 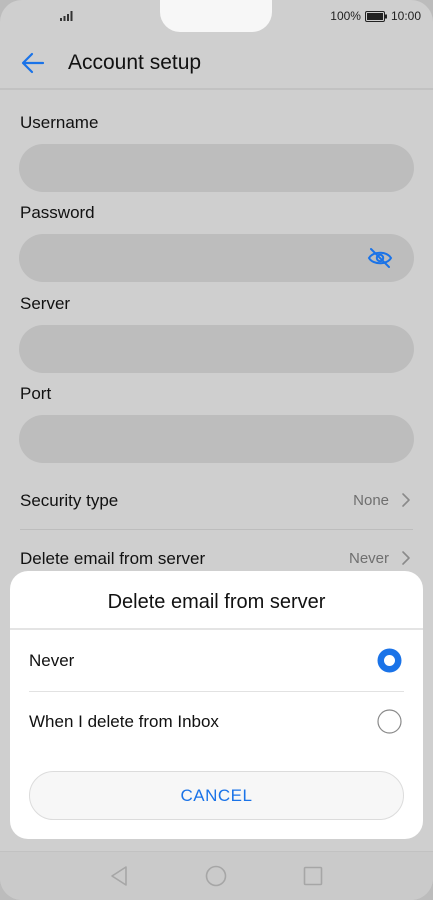 What do you see at coordinates (345, 16) in the screenshot?
I see `battery-percent: 100%` at bounding box center [345, 16].